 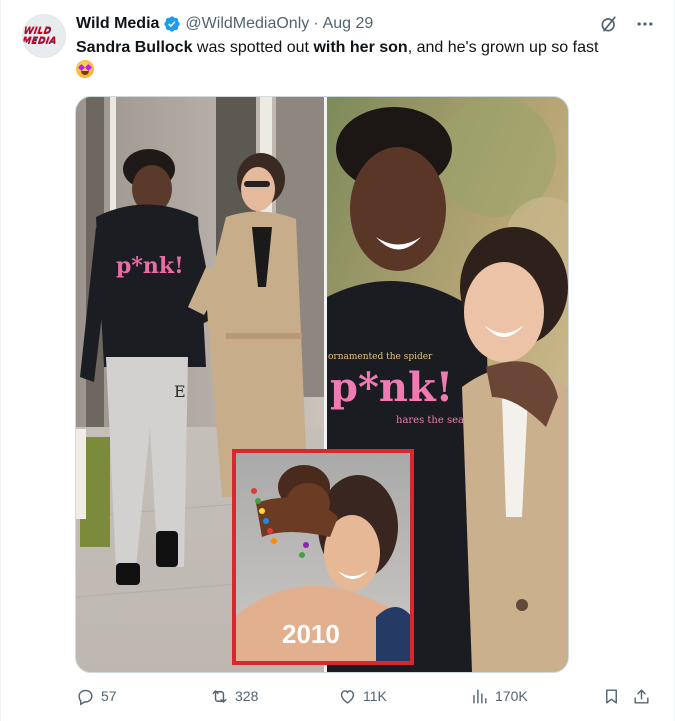 I want to click on avatar-logo: WILD MEDIA, so click(x=40, y=36).